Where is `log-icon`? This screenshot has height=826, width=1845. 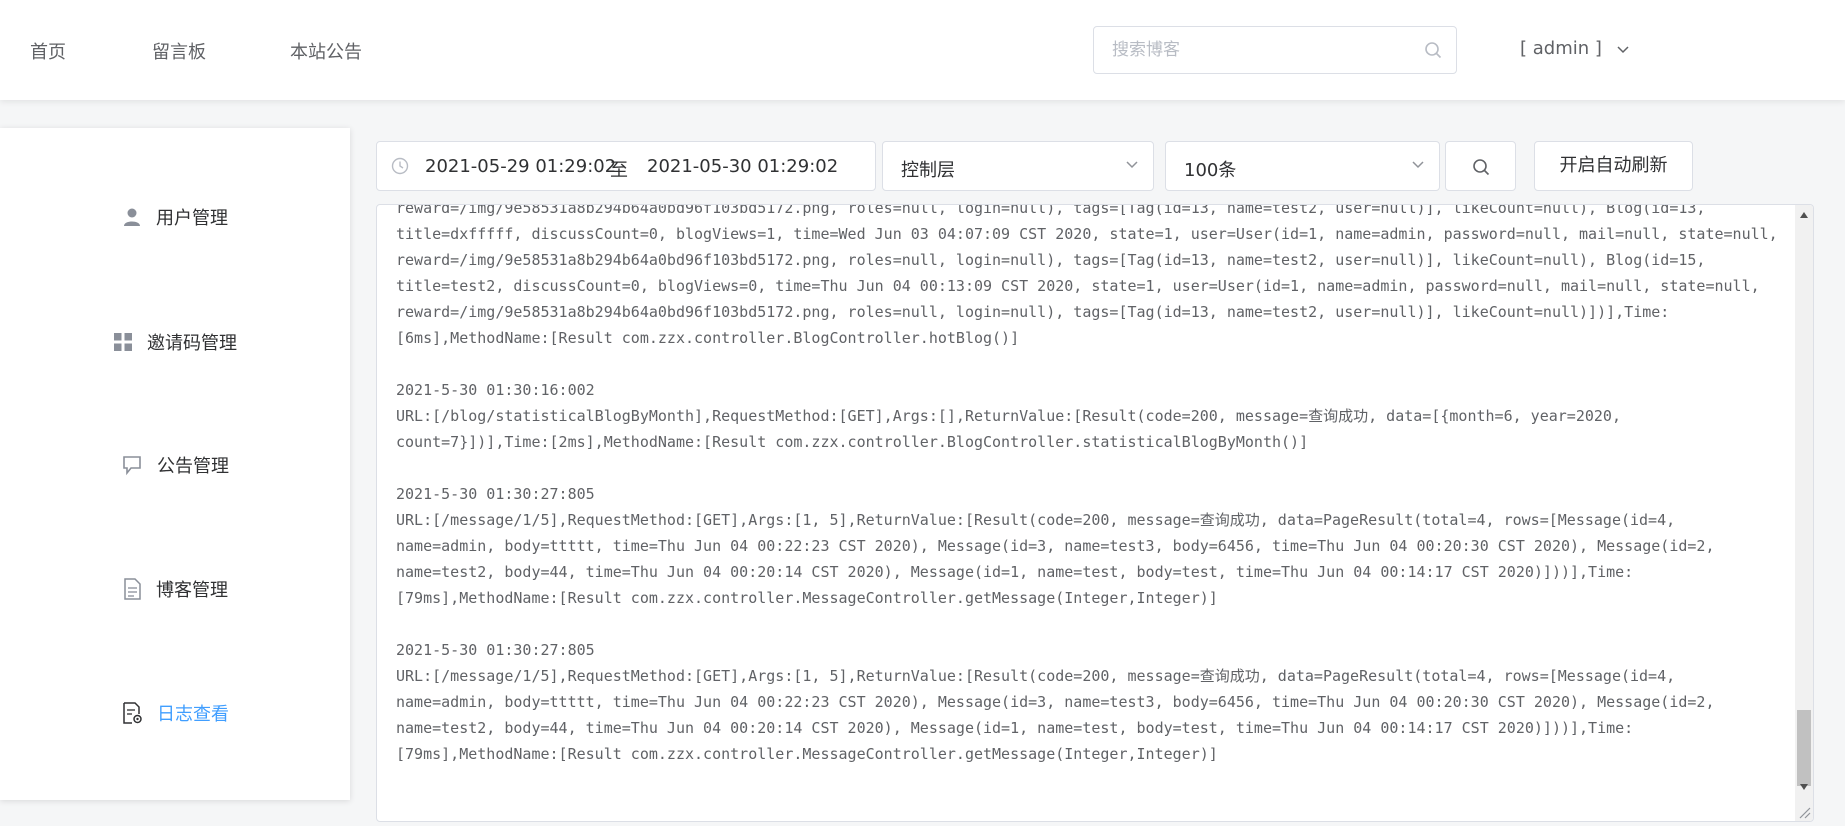 log-icon is located at coordinates (132, 713).